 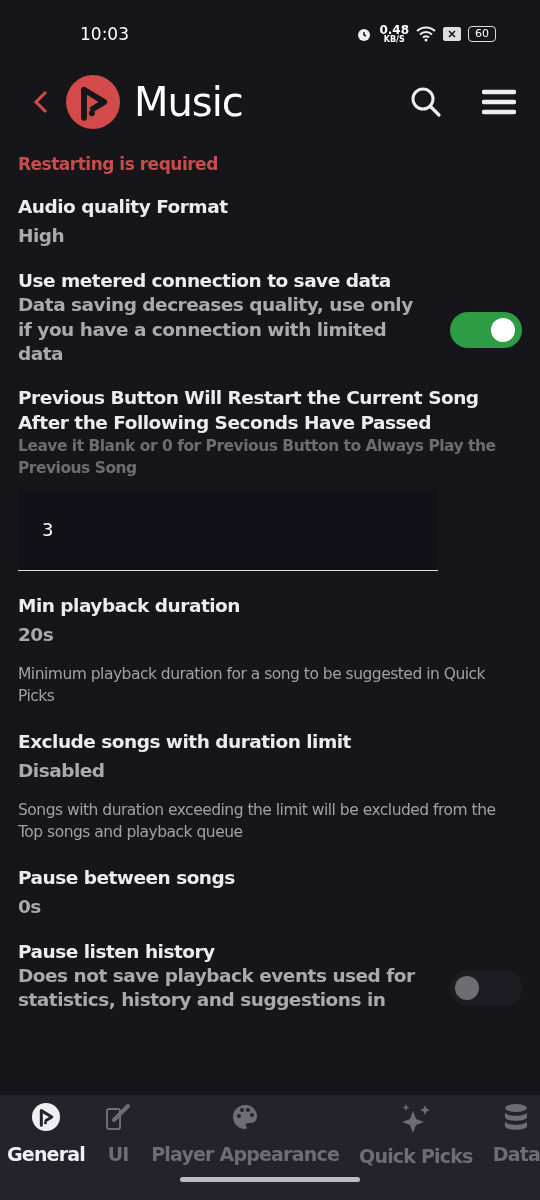 What do you see at coordinates (394, 30) in the screenshot?
I see `network-speed: 0.48` at bounding box center [394, 30].